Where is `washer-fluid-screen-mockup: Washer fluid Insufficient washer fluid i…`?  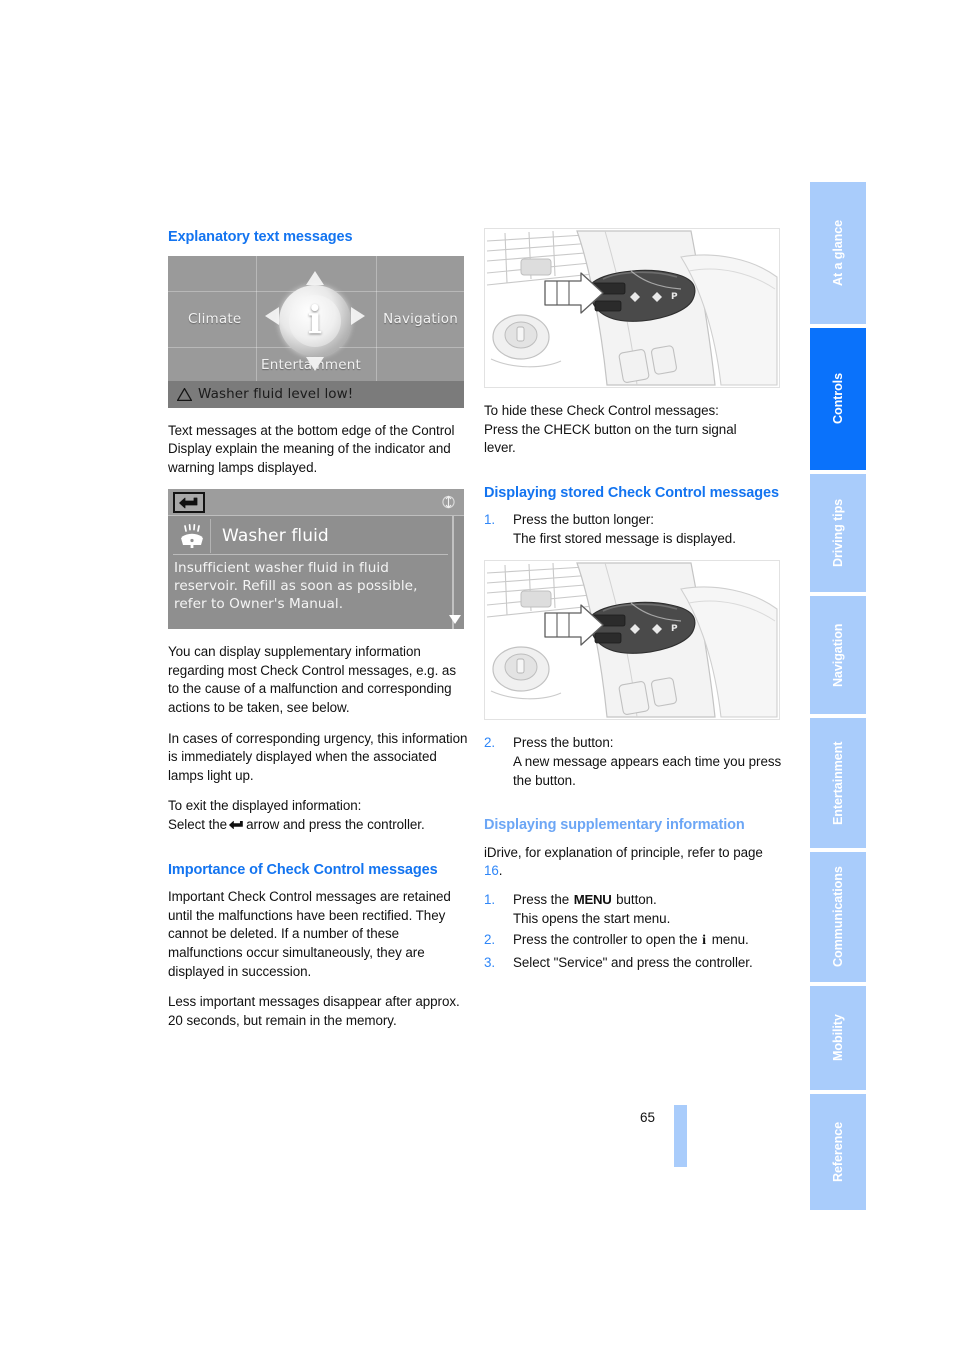
washer-fluid-screen-mockup: Washer fluid Insufficient washer fluid i… is located at coordinates (316, 559).